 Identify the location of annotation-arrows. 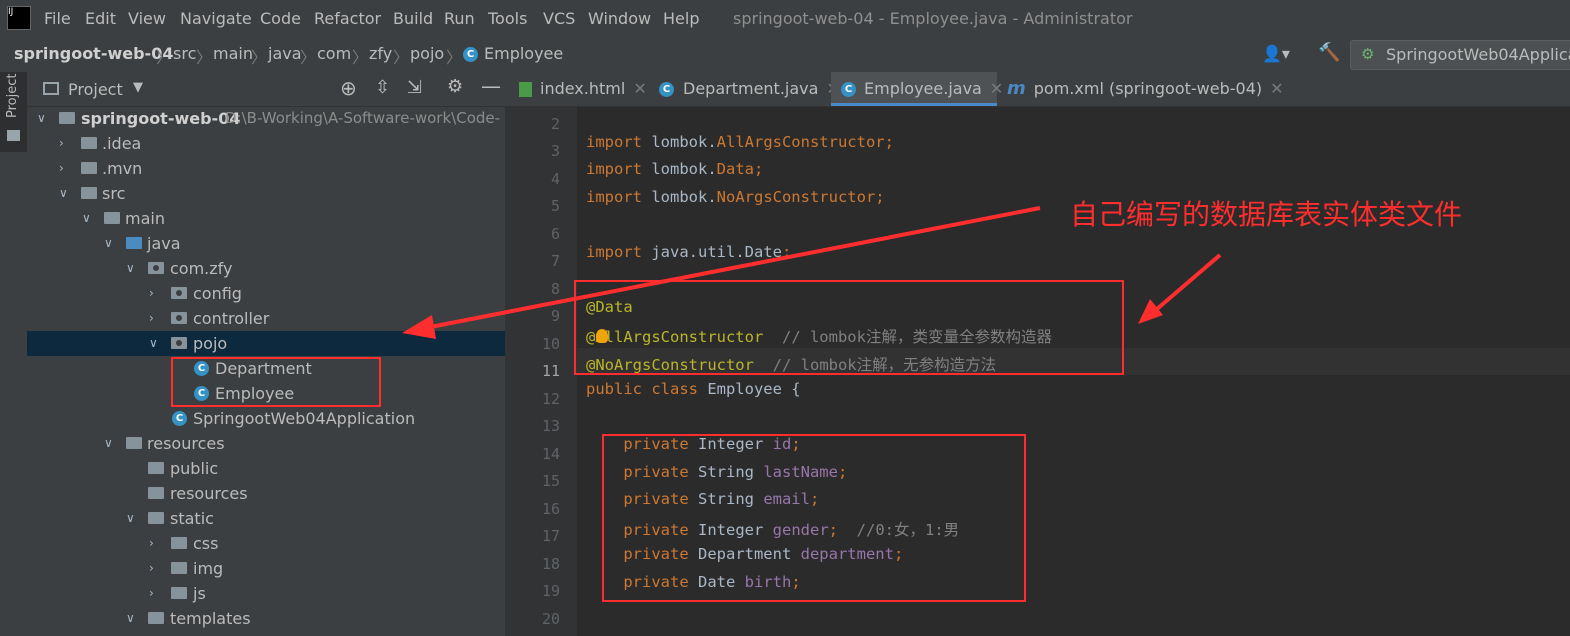
(812, 272).